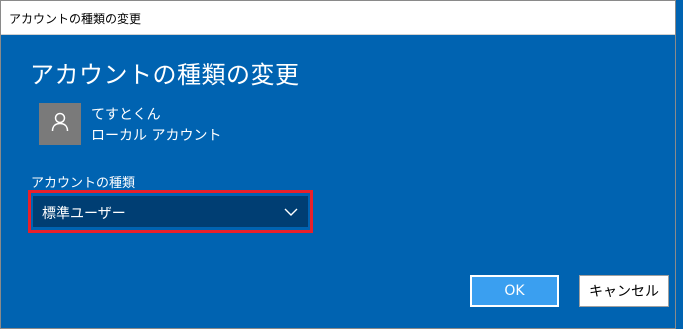  What do you see at coordinates (170, 211) in the screenshot?
I see `account-type-select: 標準ユーザー` at bounding box center [170, 211].